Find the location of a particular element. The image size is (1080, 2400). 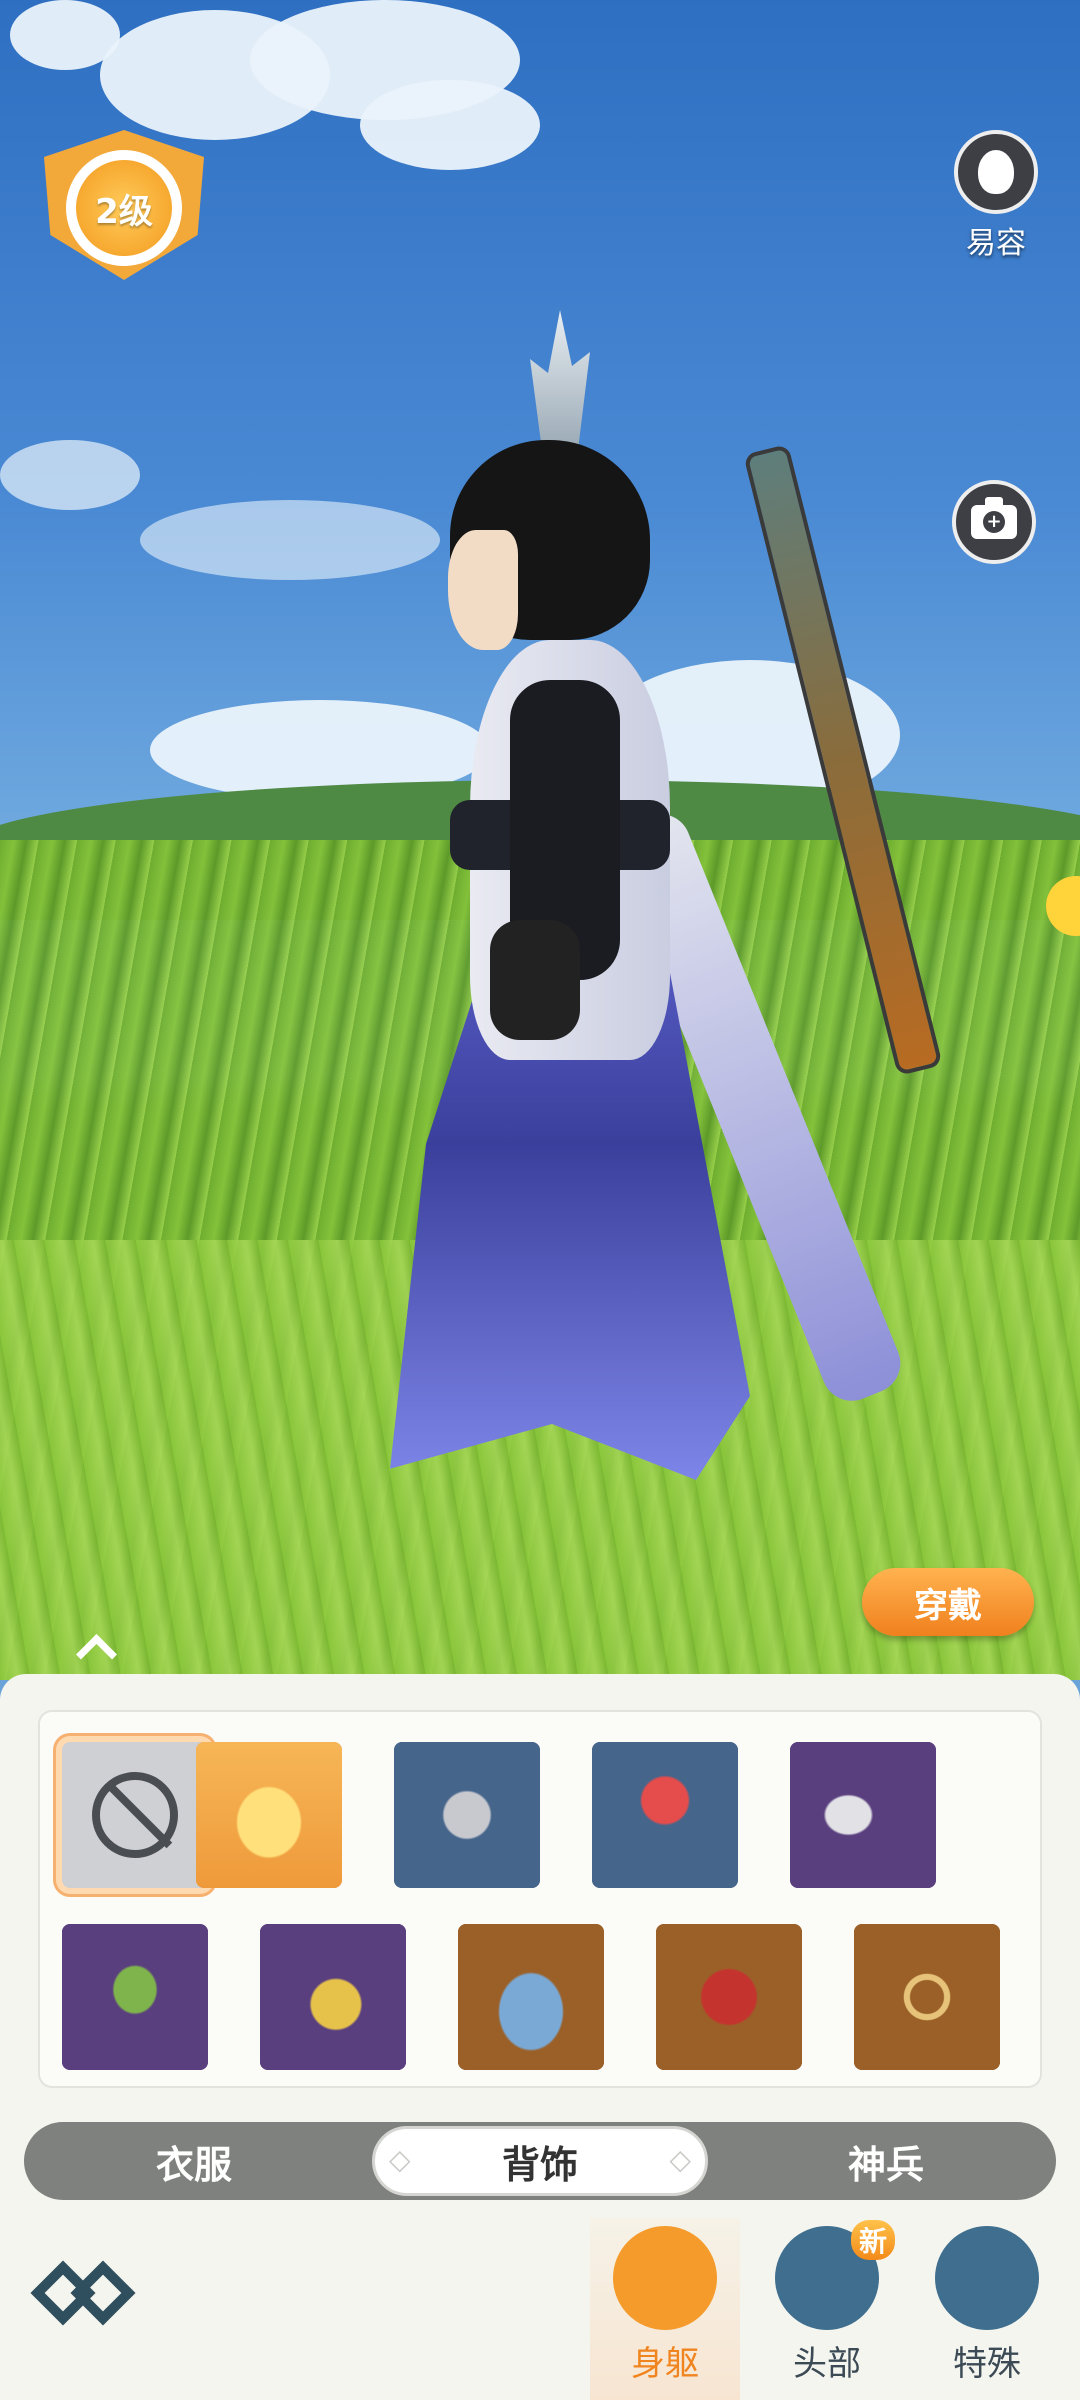

item-curved-scythe is located at coordinates (863, 1815).